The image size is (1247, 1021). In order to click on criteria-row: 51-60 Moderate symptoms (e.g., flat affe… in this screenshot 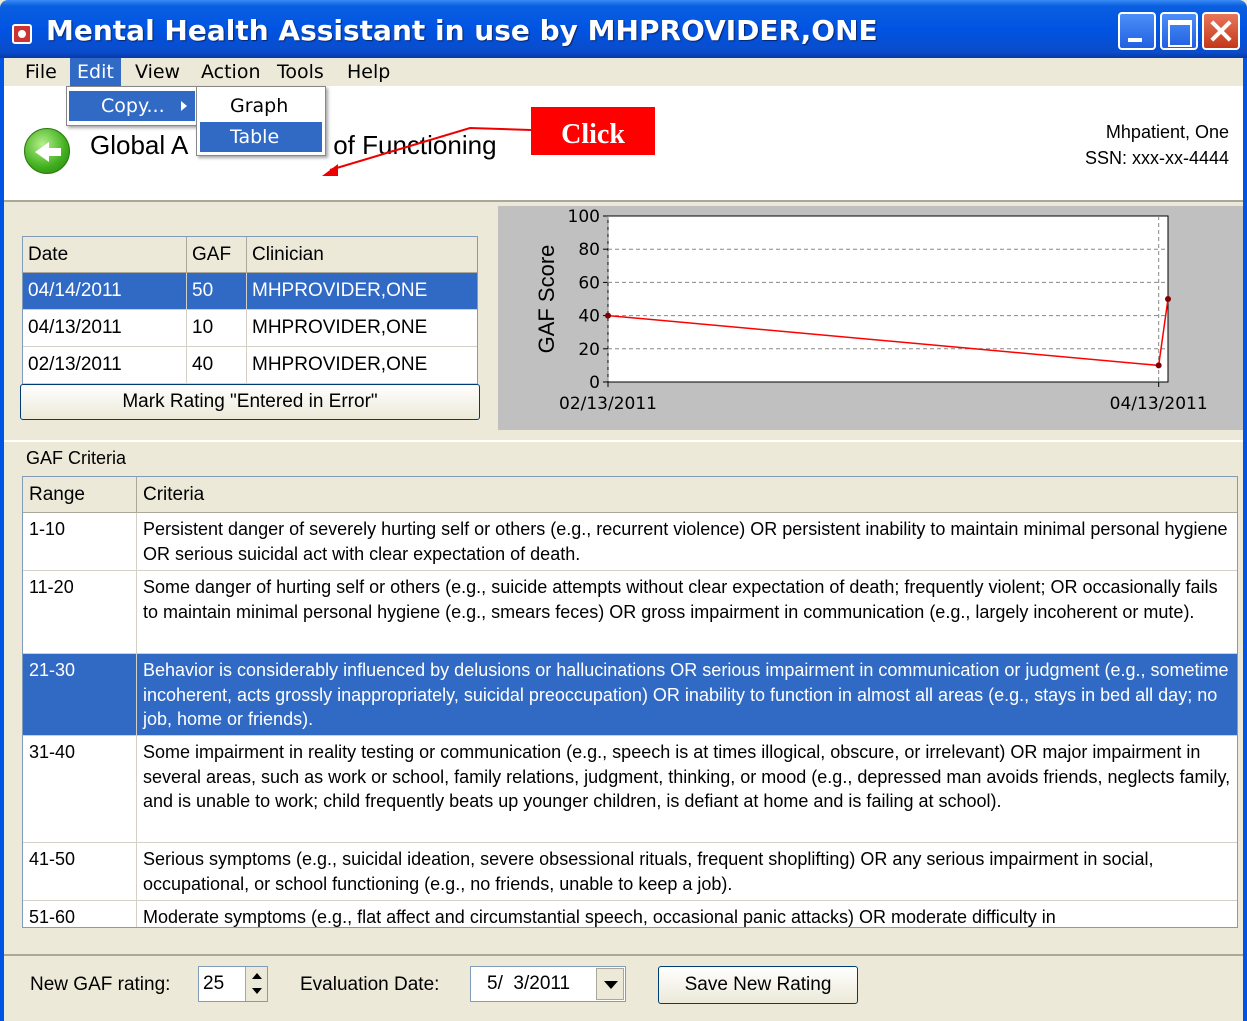, I will do `click(630, 914)`.